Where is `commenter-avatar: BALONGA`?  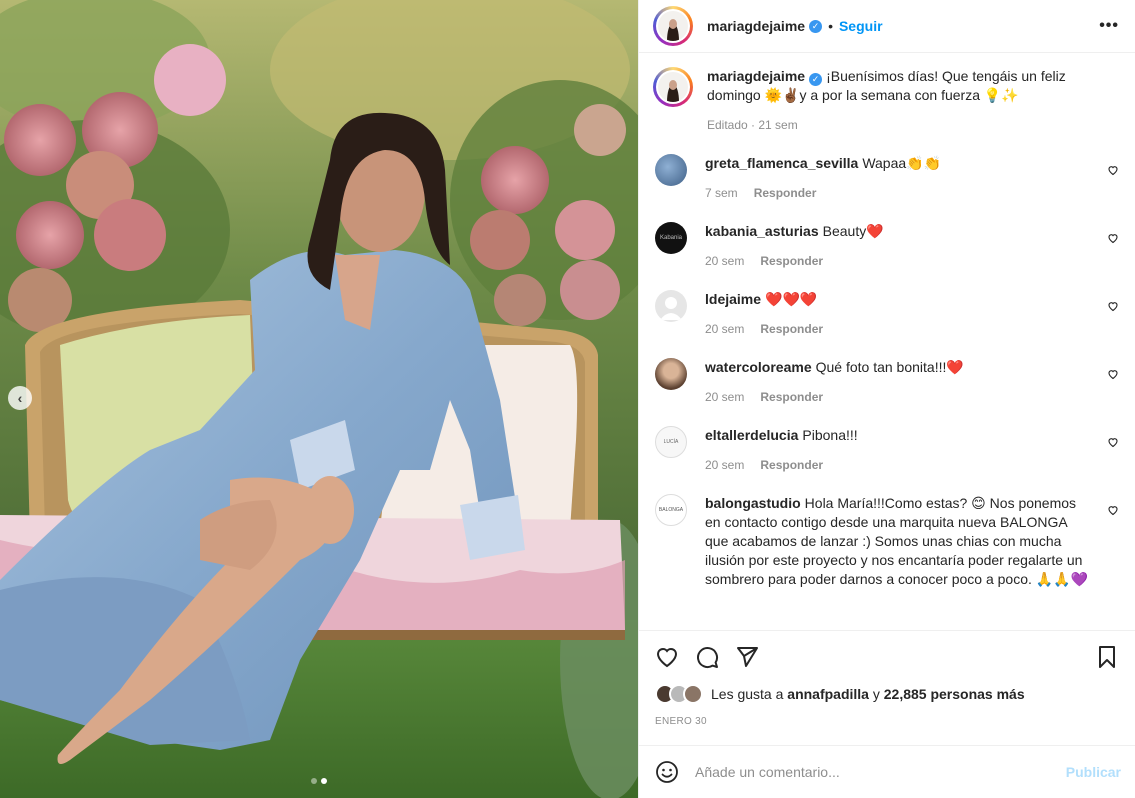 commenter-avatar: BALONGA is located at coordinates (671, 510).